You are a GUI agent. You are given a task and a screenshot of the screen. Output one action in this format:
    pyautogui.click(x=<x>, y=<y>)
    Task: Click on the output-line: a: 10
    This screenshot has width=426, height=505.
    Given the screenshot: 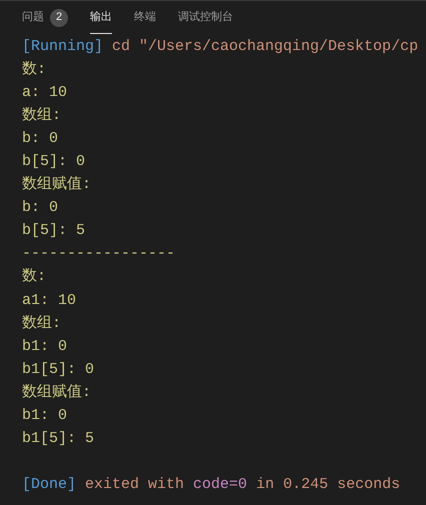 What is the action you would take?
    pyautogui.click(x=45, y=93)
    